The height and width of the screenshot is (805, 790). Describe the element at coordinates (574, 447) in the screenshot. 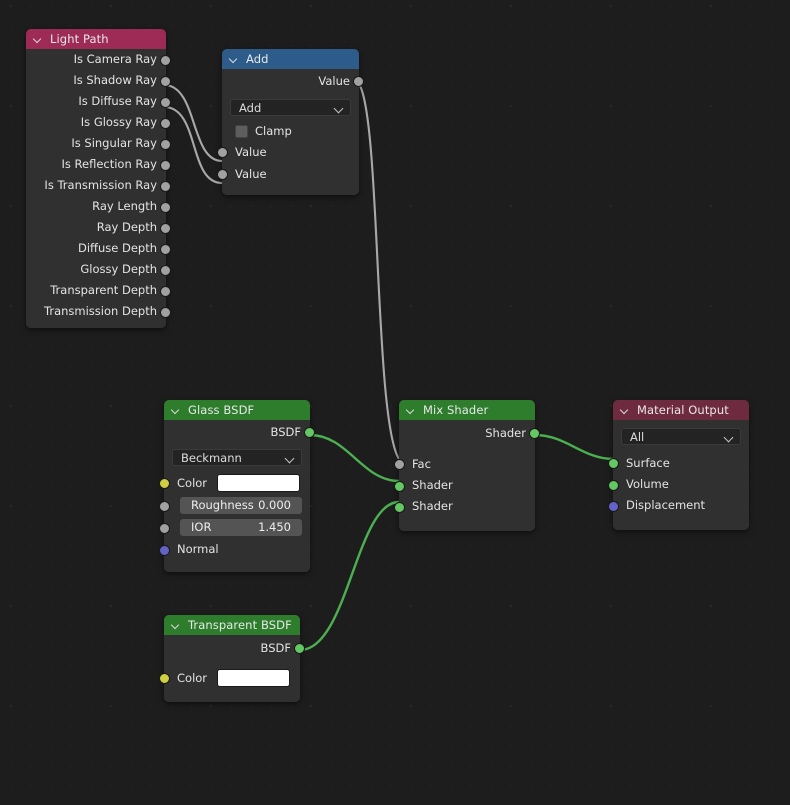

I see `link-mixshader-to-materialoutput-surface` at that location.